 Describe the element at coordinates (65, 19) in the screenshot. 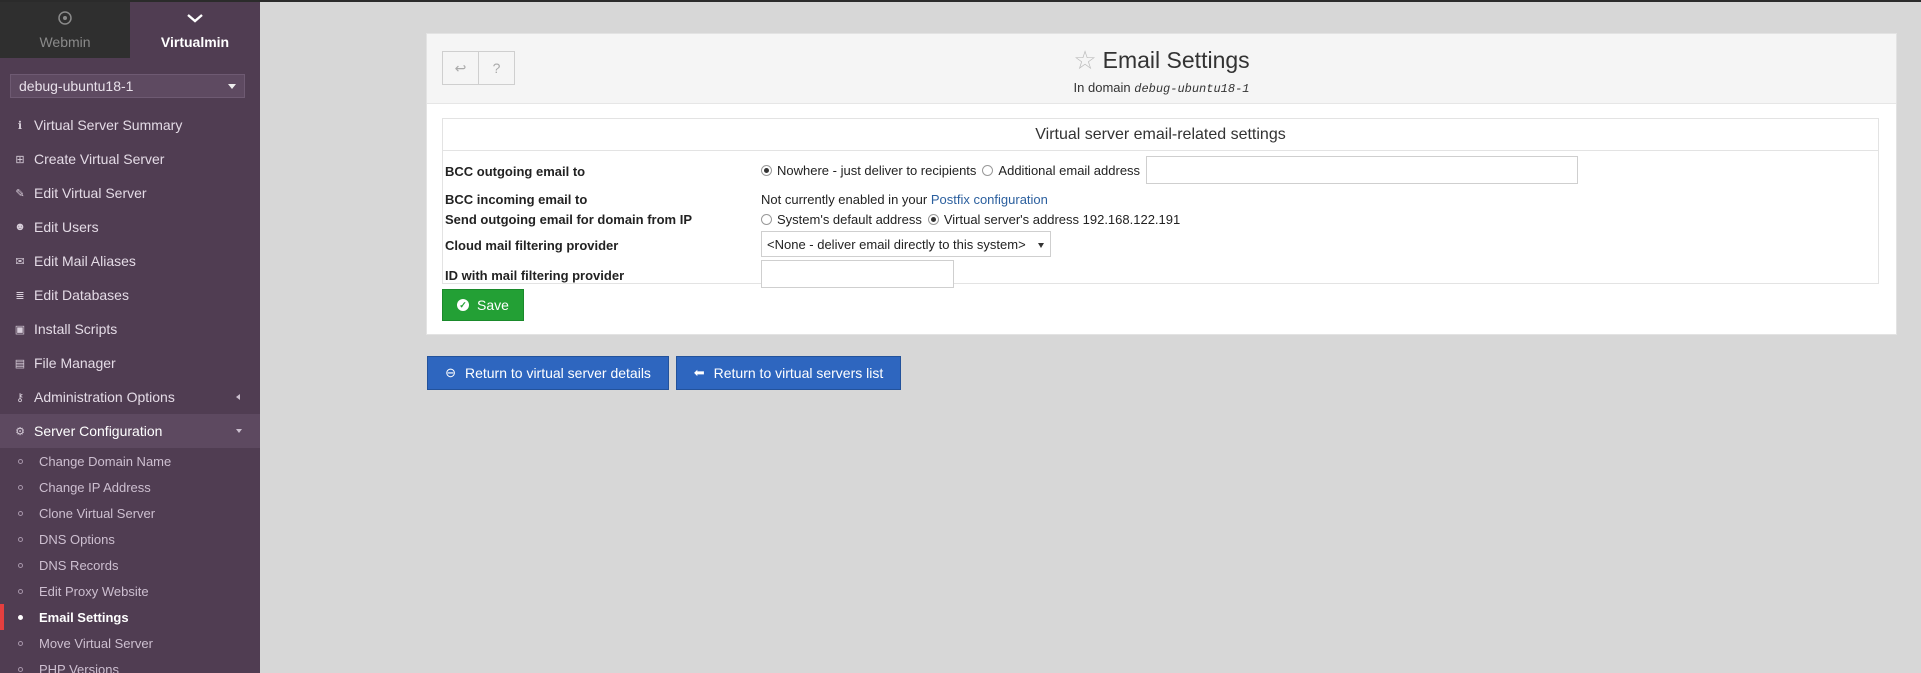

I see `webmin-icon` at that location.